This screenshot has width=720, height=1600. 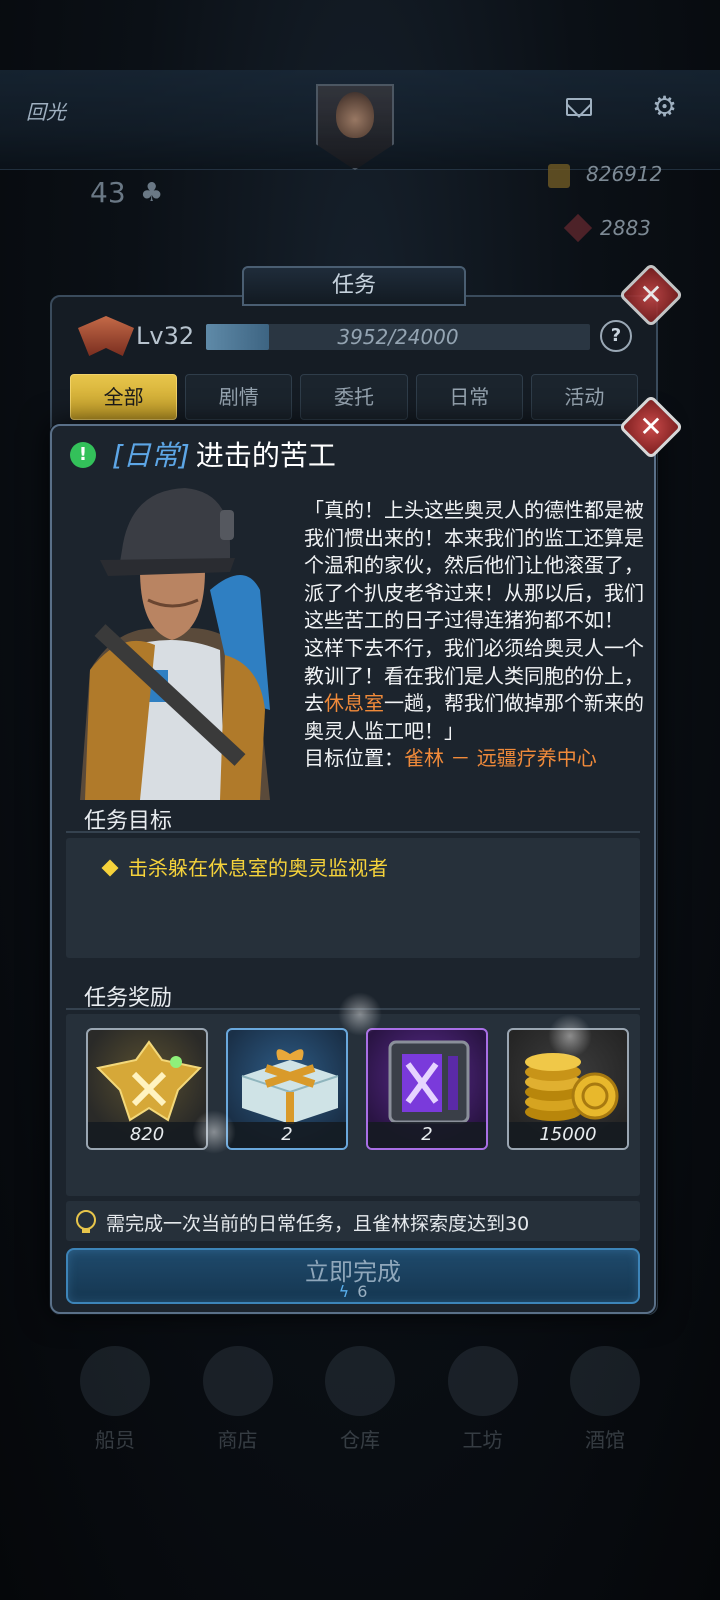 What do you see at coordinates (115, 1381) in the screenshot?
I see `crew-icon` at bounding box center [115, 1381].